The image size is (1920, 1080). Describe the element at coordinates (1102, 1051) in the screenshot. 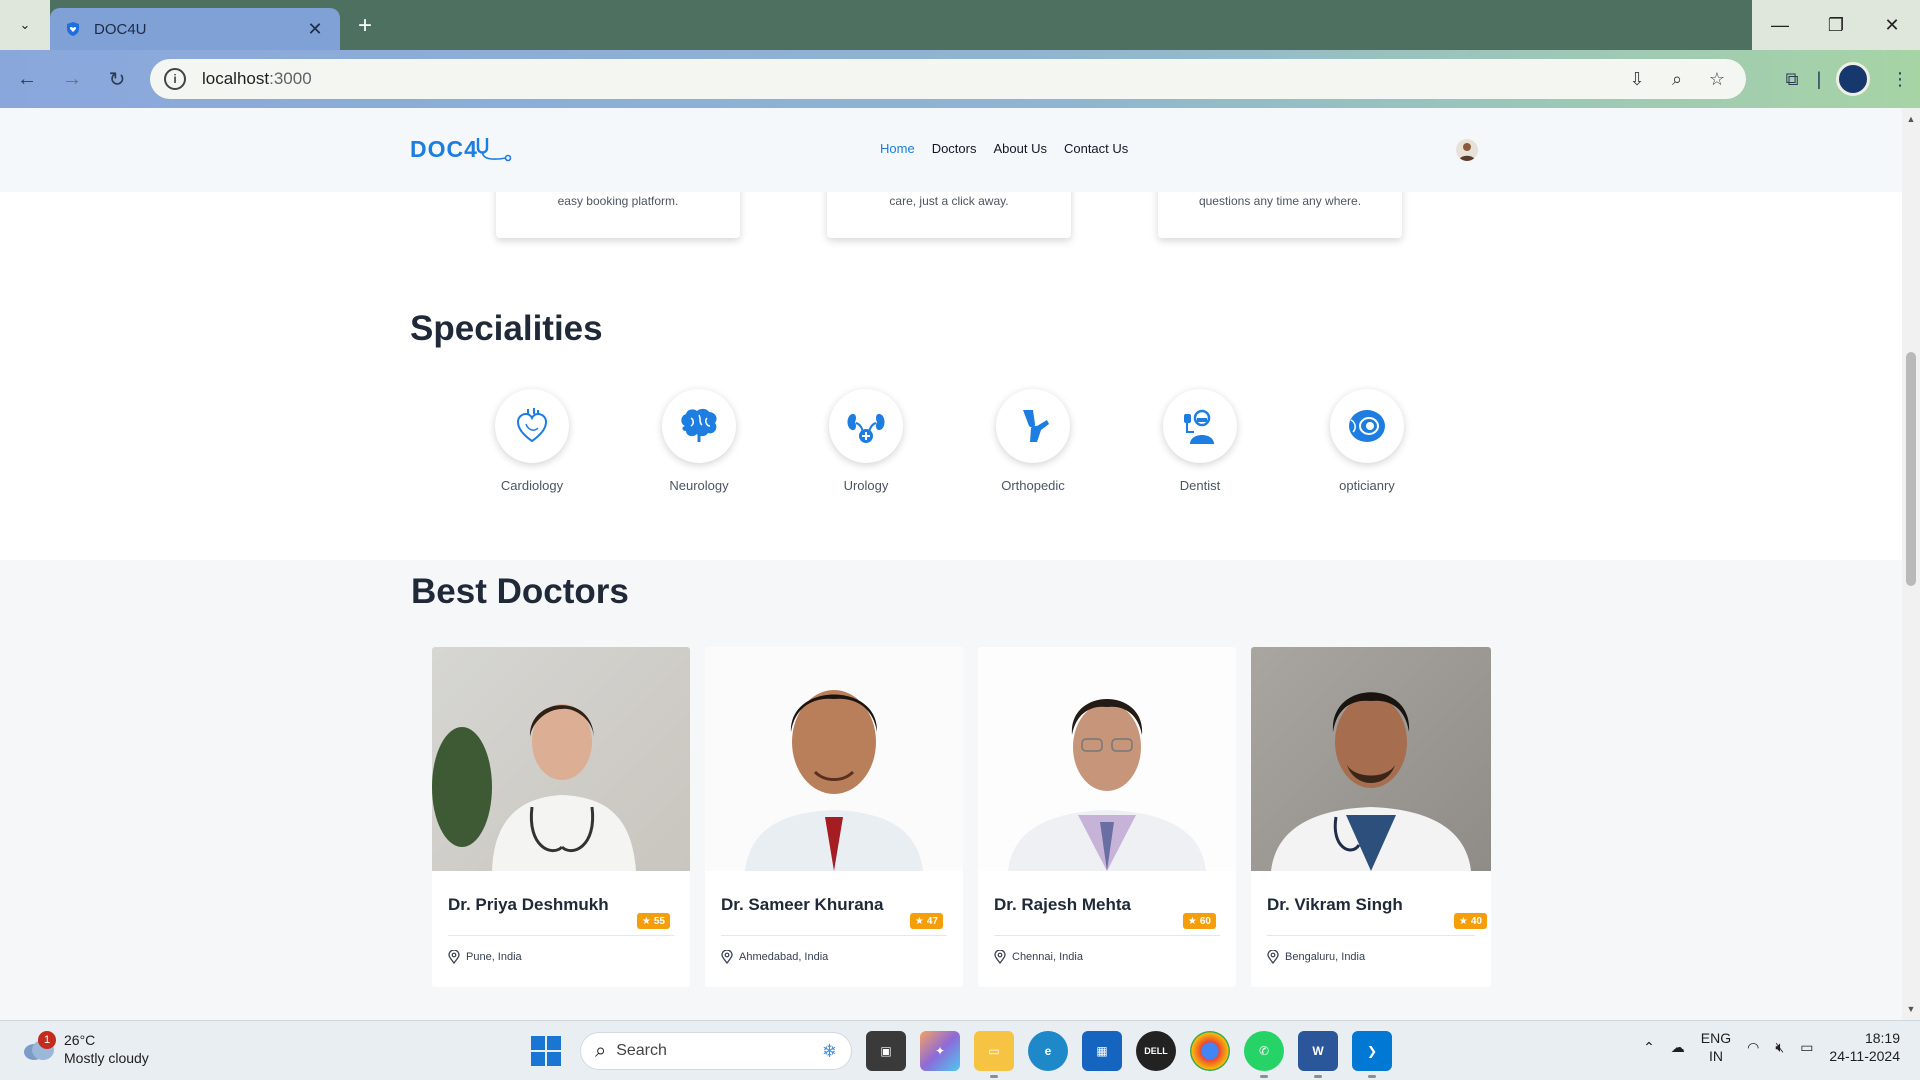

I see `store-icon: ▦` at that location.